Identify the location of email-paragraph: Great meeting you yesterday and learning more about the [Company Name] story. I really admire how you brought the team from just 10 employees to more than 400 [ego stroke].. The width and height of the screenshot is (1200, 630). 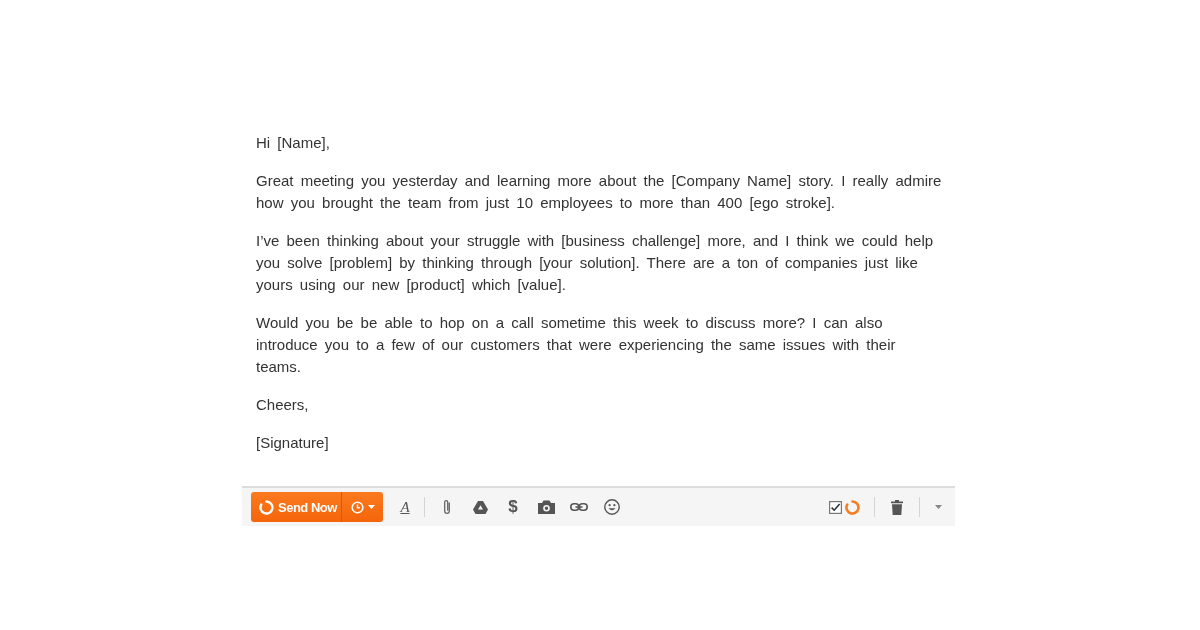
(599, 192).